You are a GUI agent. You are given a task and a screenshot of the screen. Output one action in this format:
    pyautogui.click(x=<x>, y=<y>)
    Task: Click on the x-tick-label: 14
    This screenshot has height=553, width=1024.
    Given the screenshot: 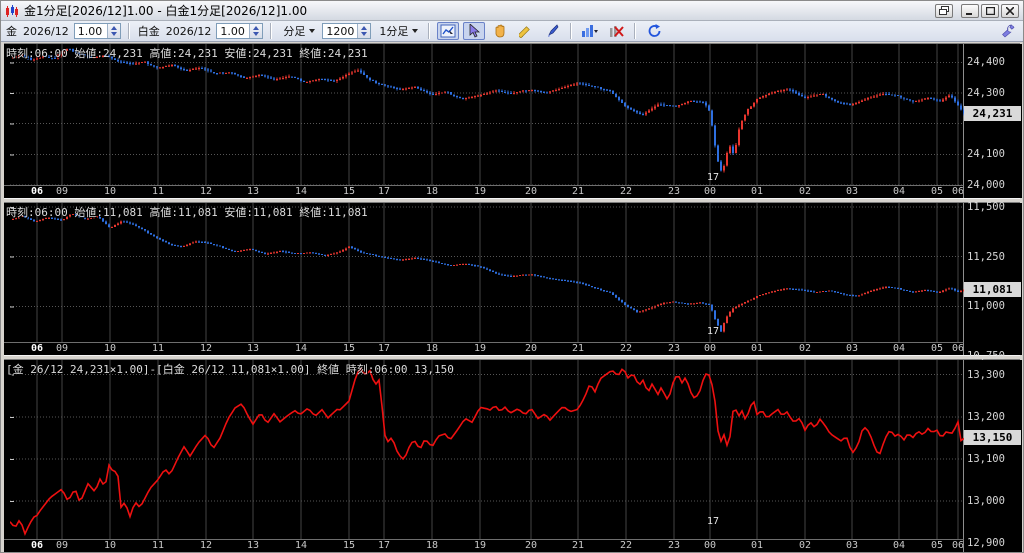 What is the action you would take?
    pyautogui.click(x=301, y=191)
    